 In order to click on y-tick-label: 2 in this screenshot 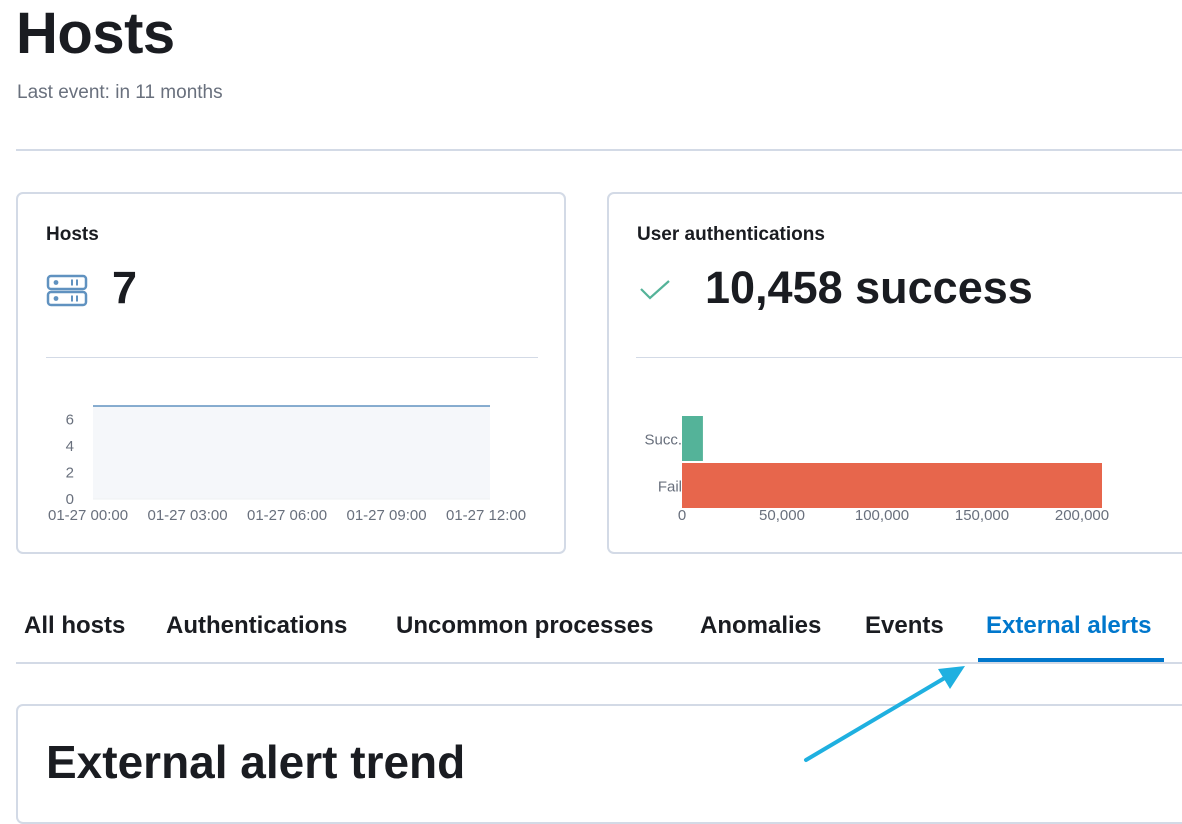, I will do `click(70, 472)`.